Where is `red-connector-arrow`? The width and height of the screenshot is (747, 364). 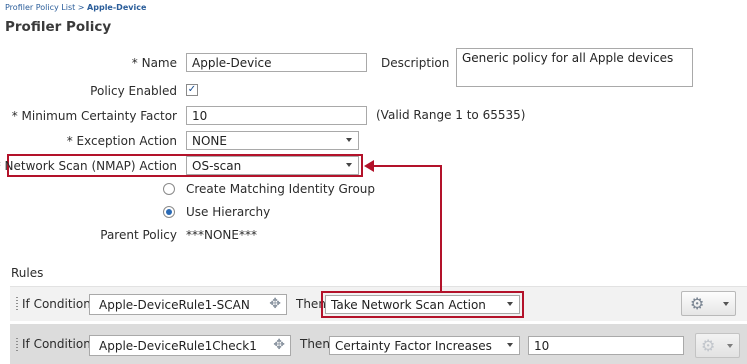
red-connector-arrow is located at coordinates (403, 225).